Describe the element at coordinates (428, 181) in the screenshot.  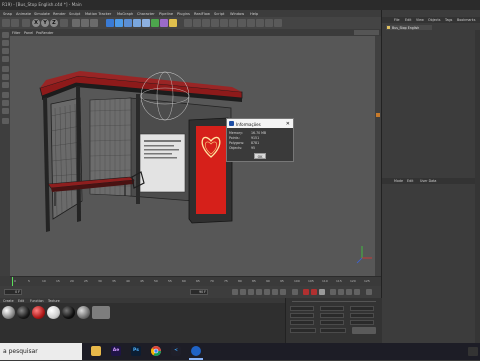
I see `attr-menu-user-data: User Data` at that location.